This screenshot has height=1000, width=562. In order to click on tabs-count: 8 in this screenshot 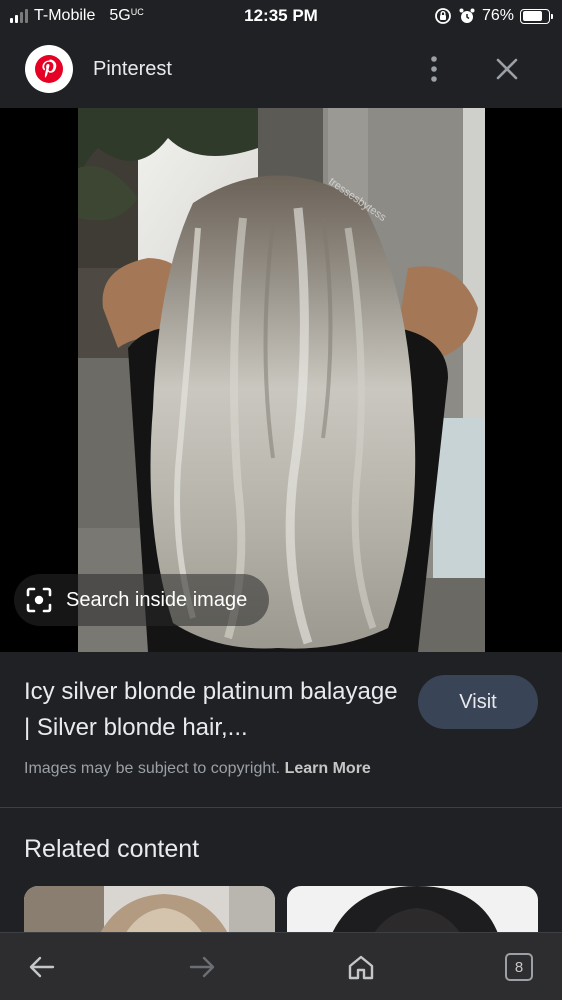, I will do `click(519, 967)`.